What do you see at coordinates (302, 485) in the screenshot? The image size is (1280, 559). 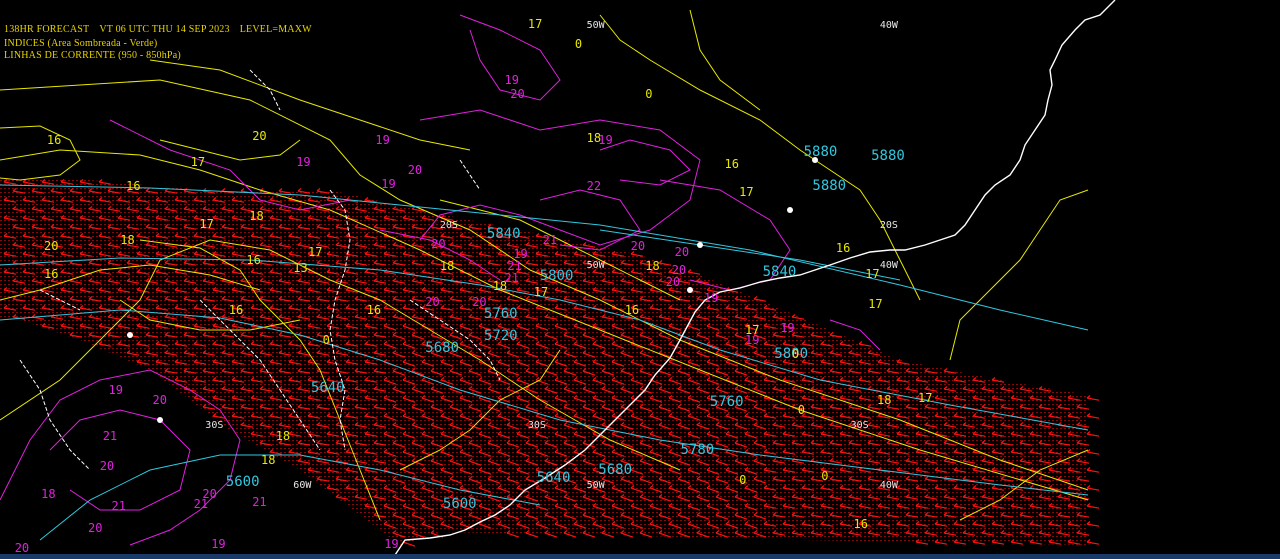 I see `grid-label-11: 60W` at bounding box center [302, 485].